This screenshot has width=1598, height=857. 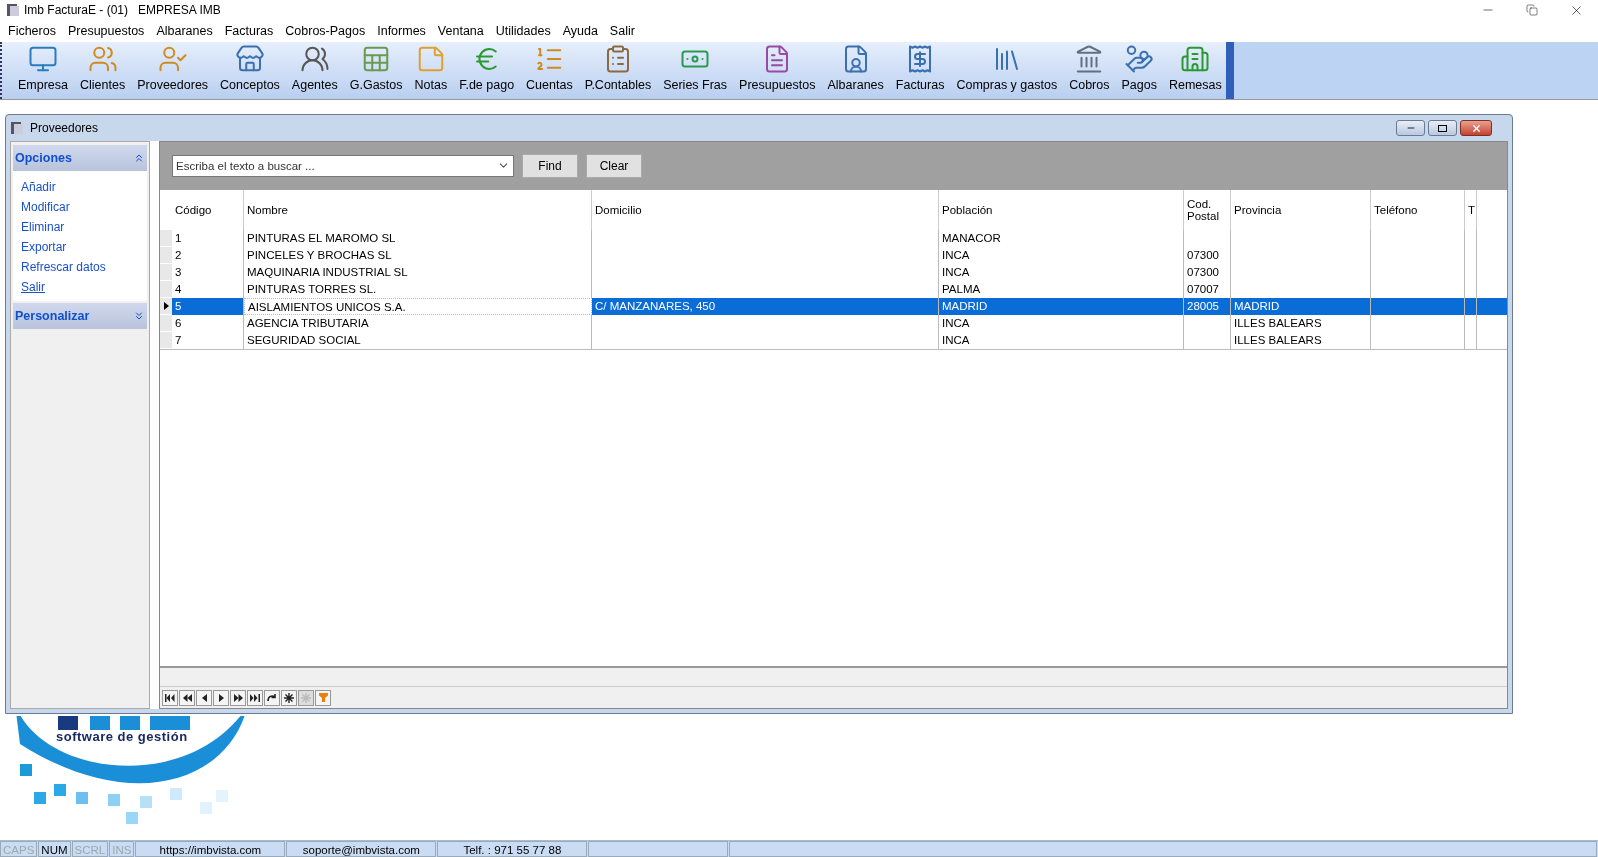 I want to click on option-link: Refrescar datos, so click(x=84, y=267).